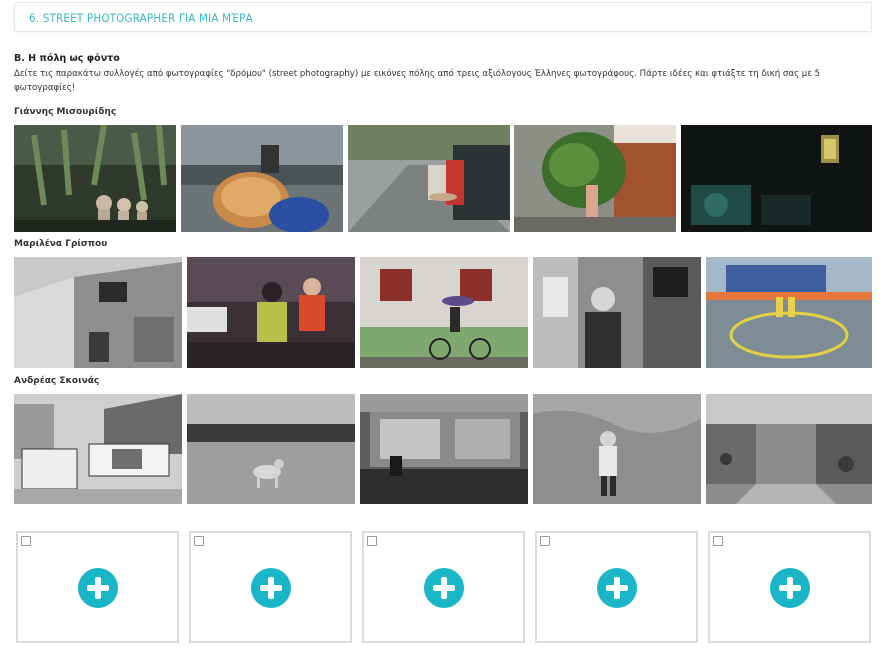  I want to click on photographer-name-1: Γιάννης Μισουρίδης, so click(65, 112).